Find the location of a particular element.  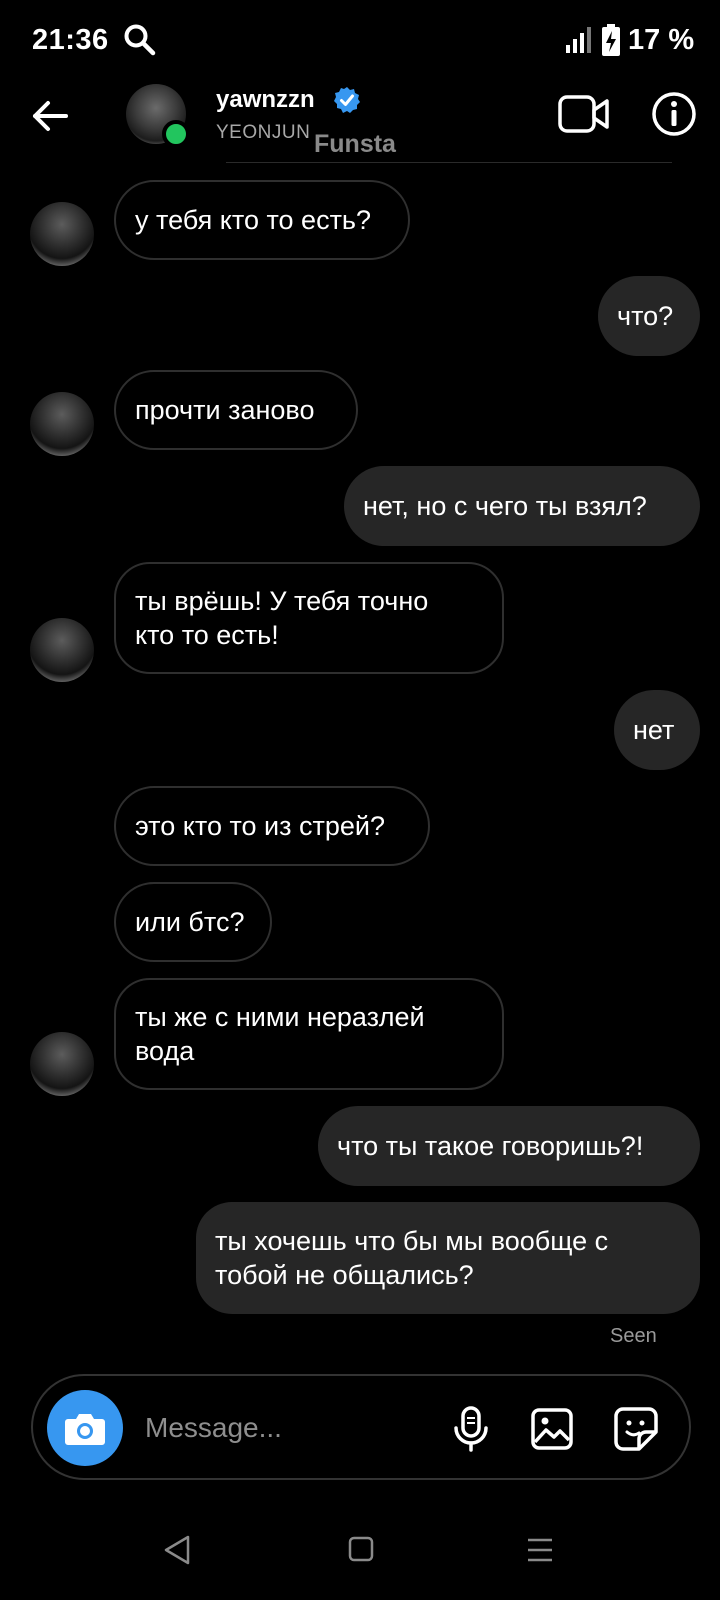

message-input is located at coordinates (285, 1428).